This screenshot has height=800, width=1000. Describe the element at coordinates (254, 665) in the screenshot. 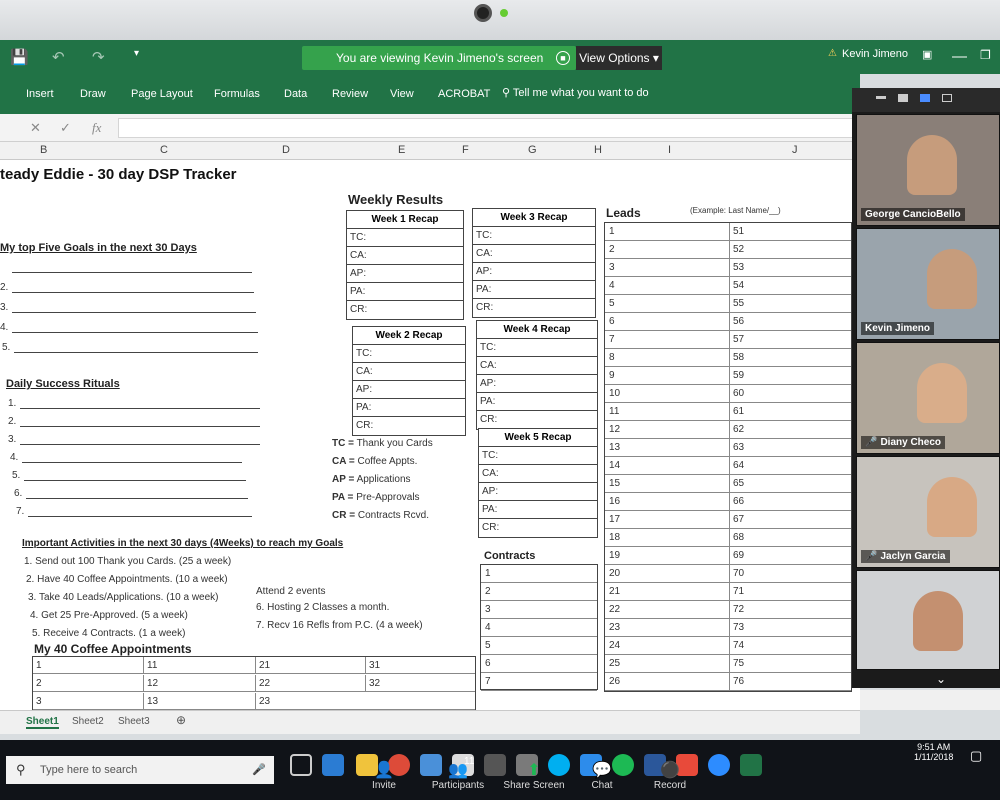

I see `table-row: 1 11 21 31` at that location.